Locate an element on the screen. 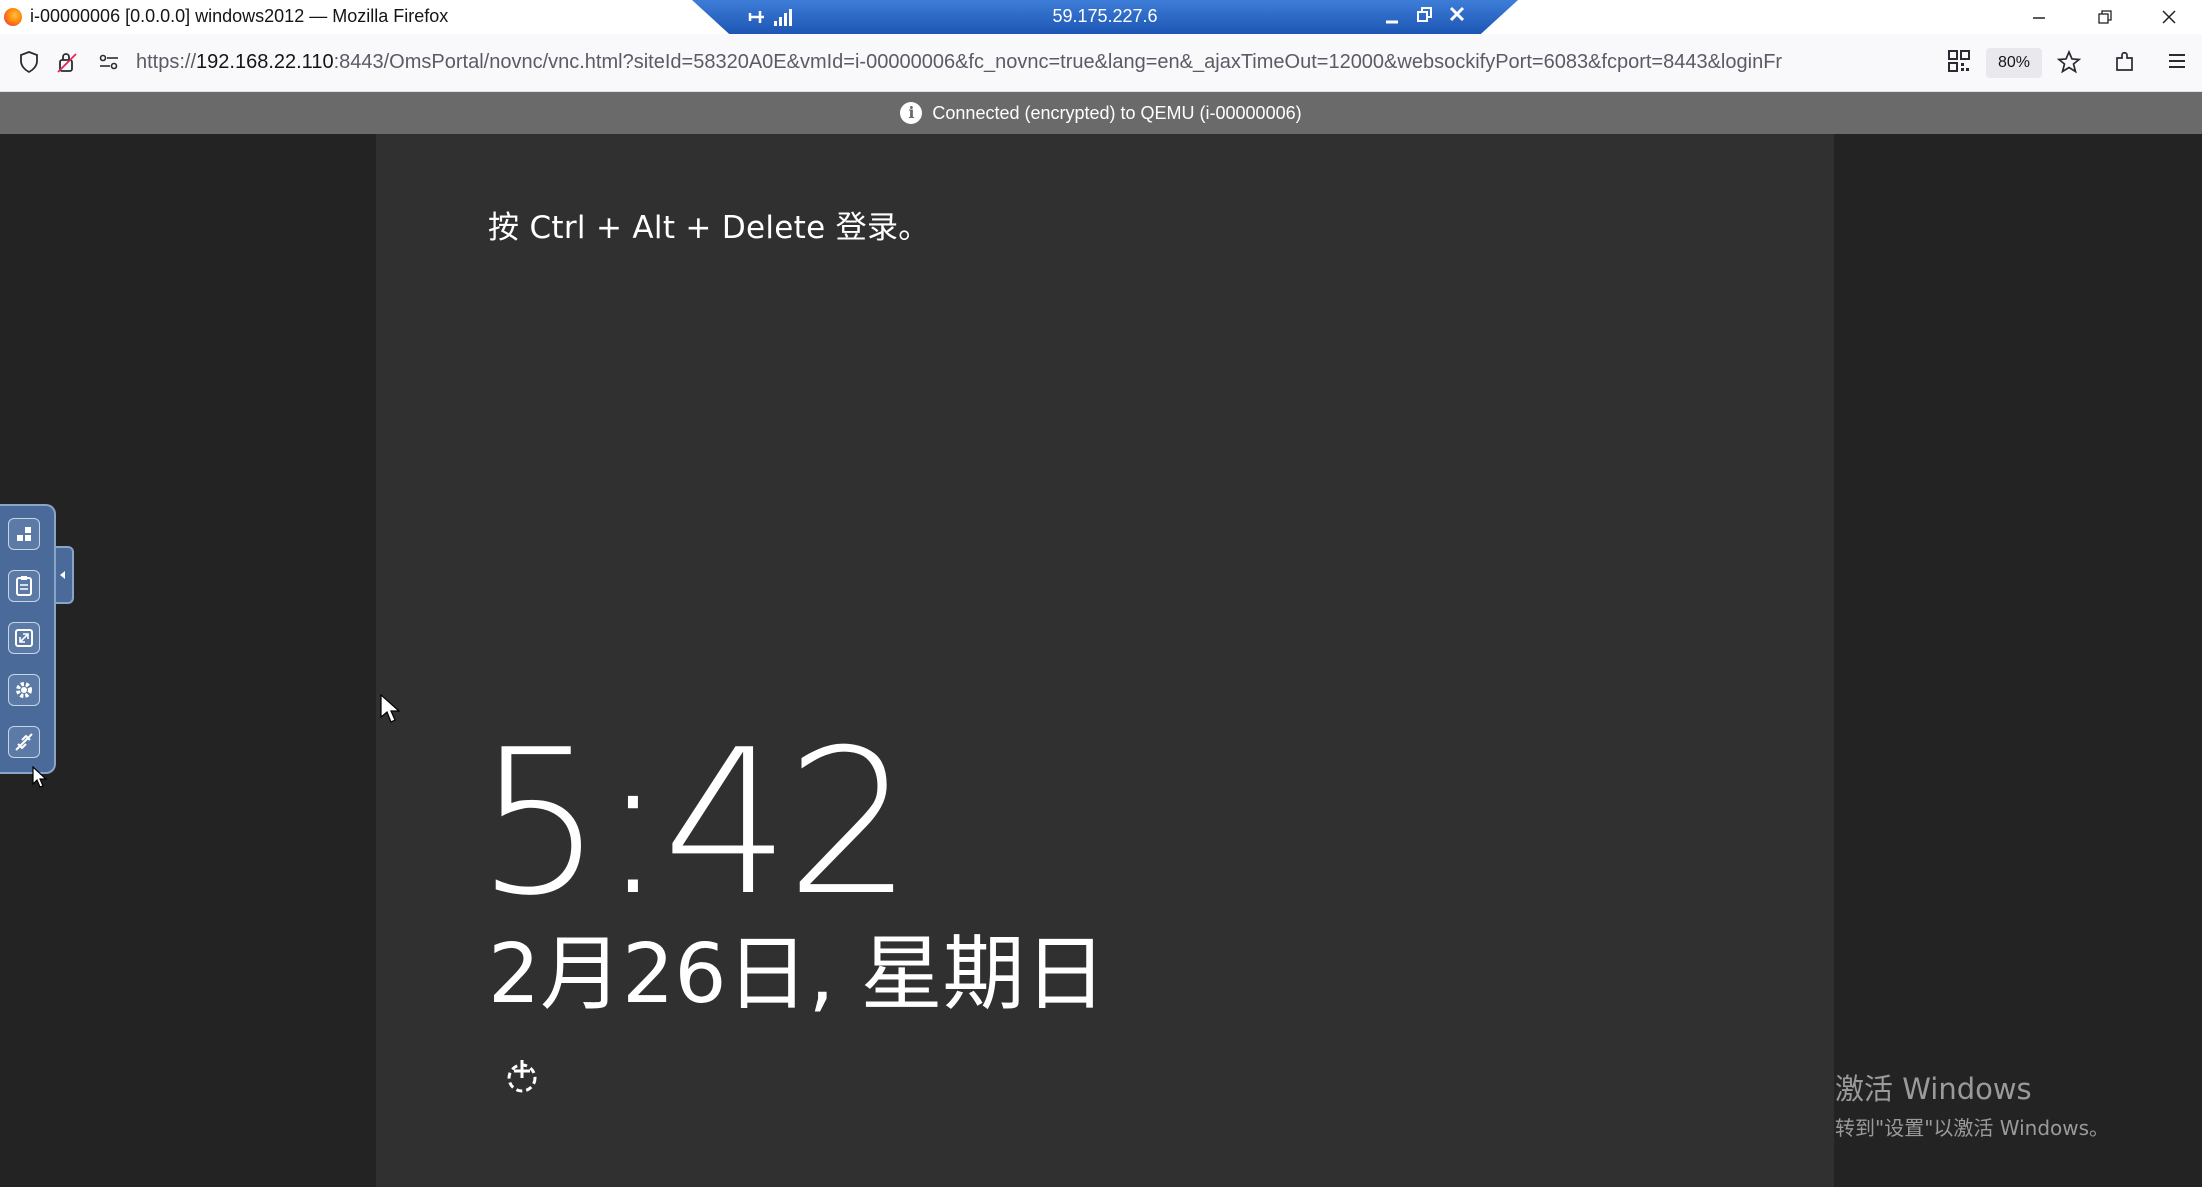 The height and width of the screenshot is (1187, 2202). page-permissions-icon is located at coordinates (109, 63).